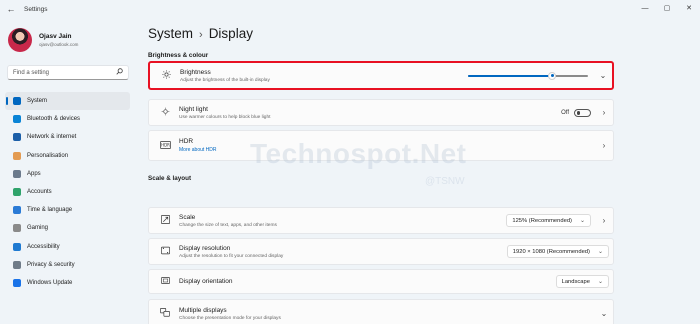 This screenshot has height=324, width=700. Describe the element at coordinates (387, 150) in the screenshot. I see `hdr-link: More about HDR` at that location.